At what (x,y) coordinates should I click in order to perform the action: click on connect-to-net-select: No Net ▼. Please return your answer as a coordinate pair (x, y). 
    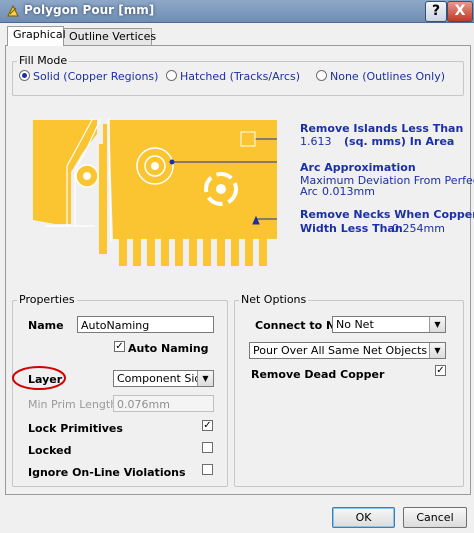
    Looking at the image, I should click on (389, 324).